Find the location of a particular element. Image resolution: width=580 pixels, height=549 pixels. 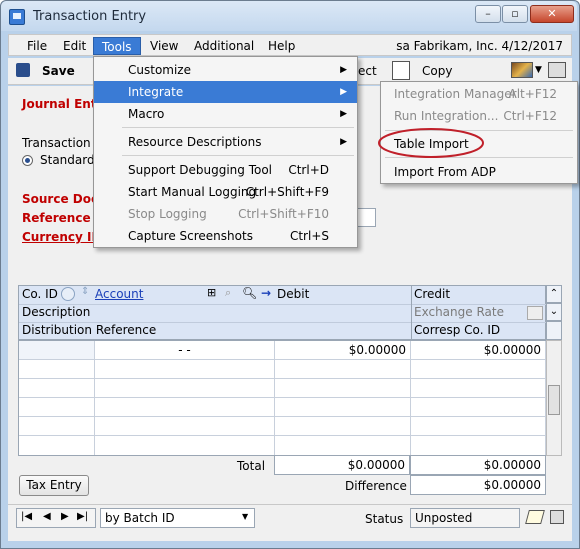

corresp-co-id-header: Corresp Co. ID is located at coordinates (457, 330).